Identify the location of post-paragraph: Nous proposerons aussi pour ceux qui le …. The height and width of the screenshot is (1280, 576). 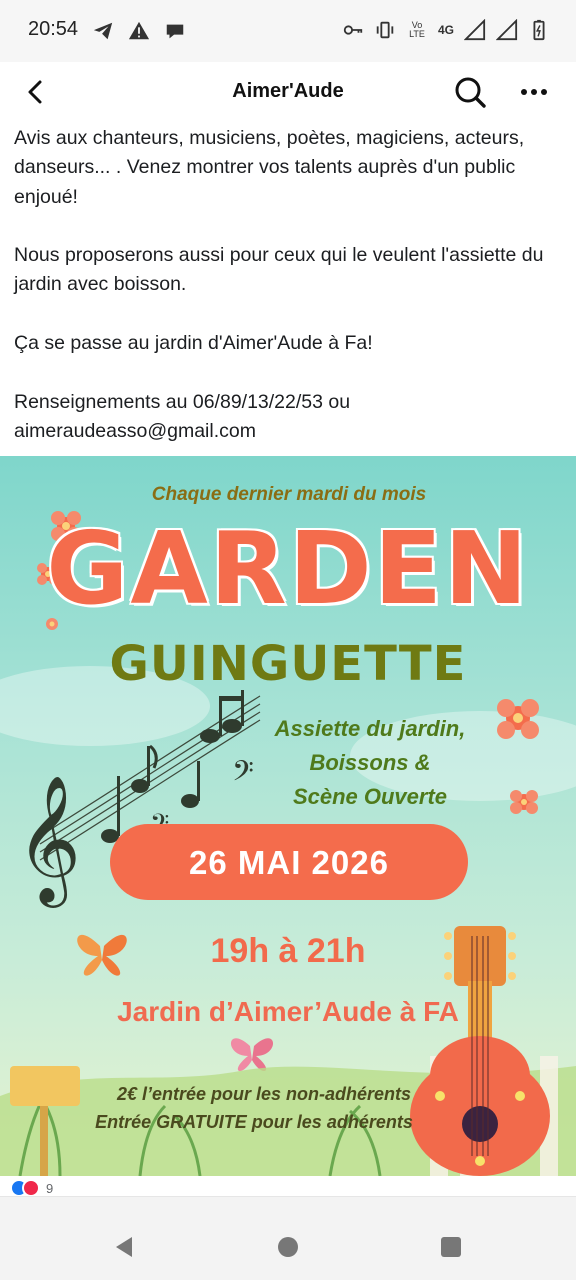
(279, 270).